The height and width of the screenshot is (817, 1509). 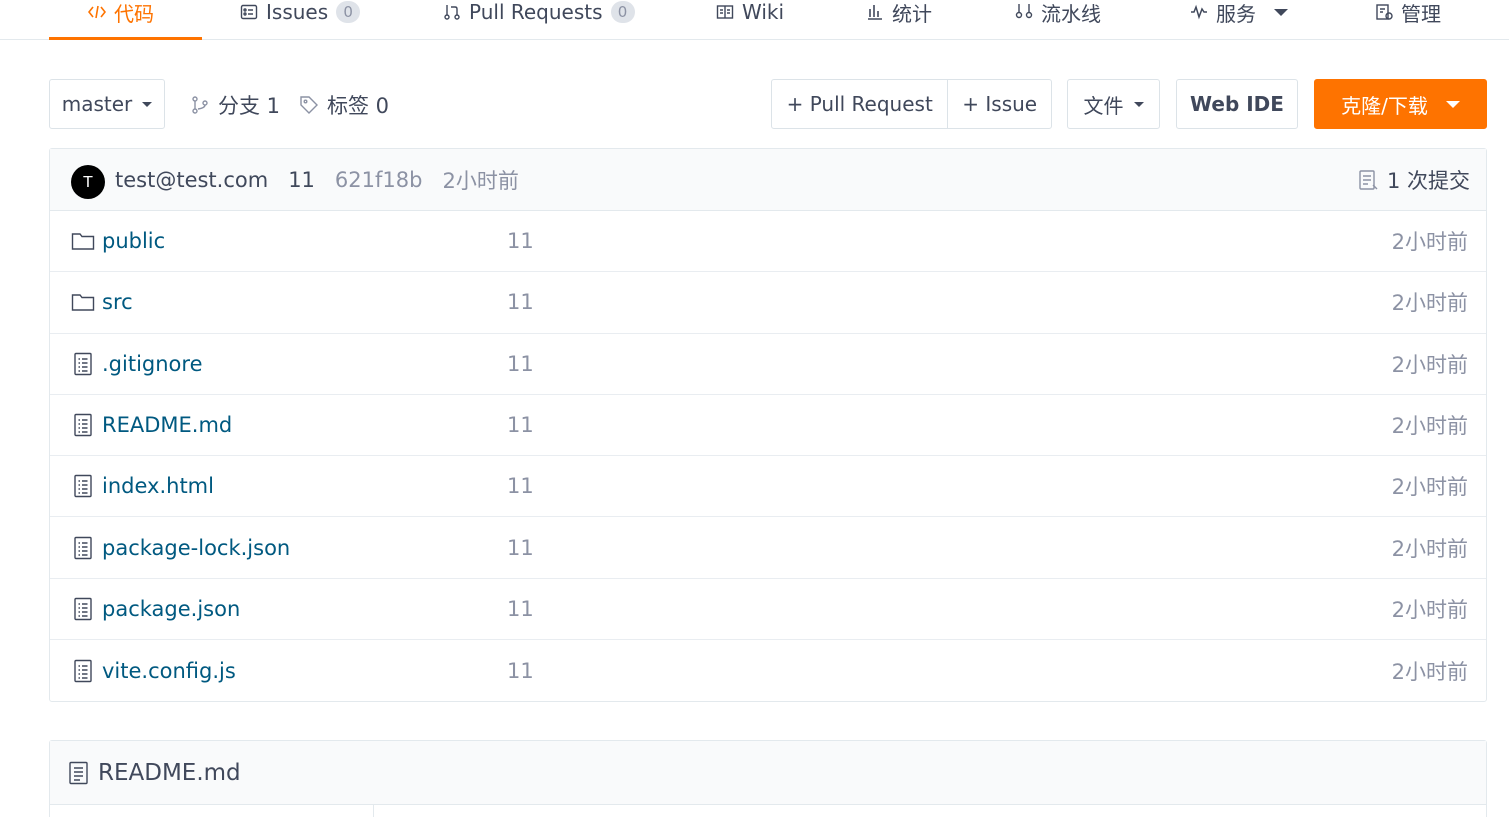 I want to click on commit-author: test@test.com, so click(x=191, y=180).